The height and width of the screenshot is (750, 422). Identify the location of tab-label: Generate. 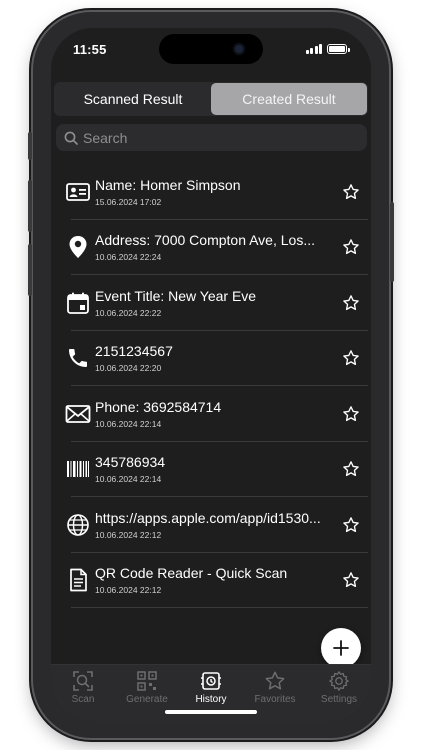
(147, 699).